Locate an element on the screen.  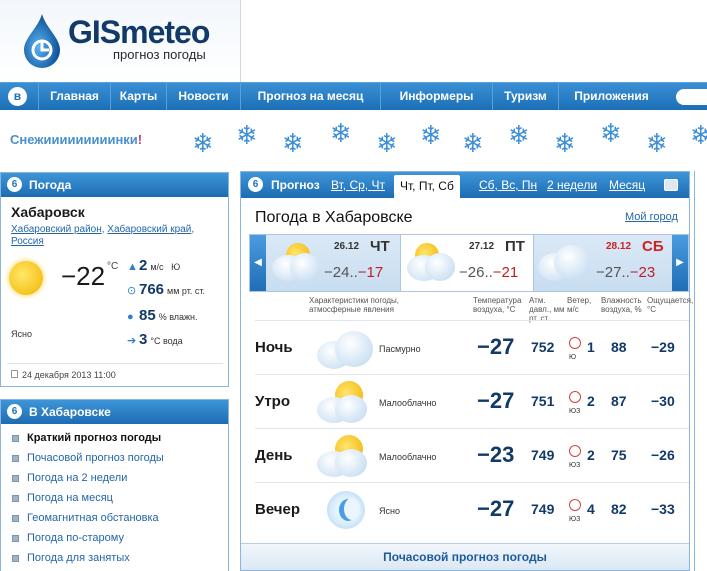
col-wind: Ветер, м/с is located at coordinates (579, 305).